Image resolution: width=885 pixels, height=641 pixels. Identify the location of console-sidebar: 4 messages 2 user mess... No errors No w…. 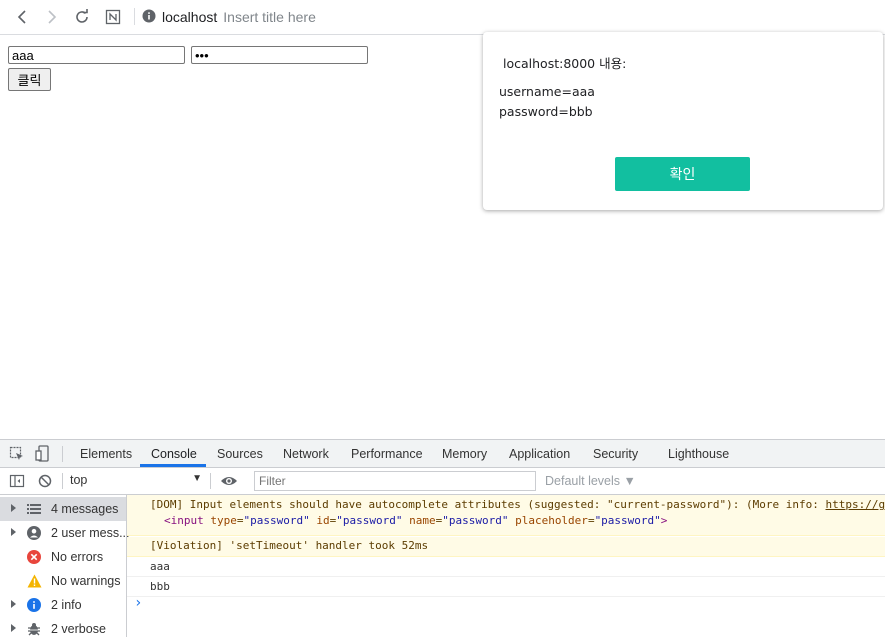
(65, 566).